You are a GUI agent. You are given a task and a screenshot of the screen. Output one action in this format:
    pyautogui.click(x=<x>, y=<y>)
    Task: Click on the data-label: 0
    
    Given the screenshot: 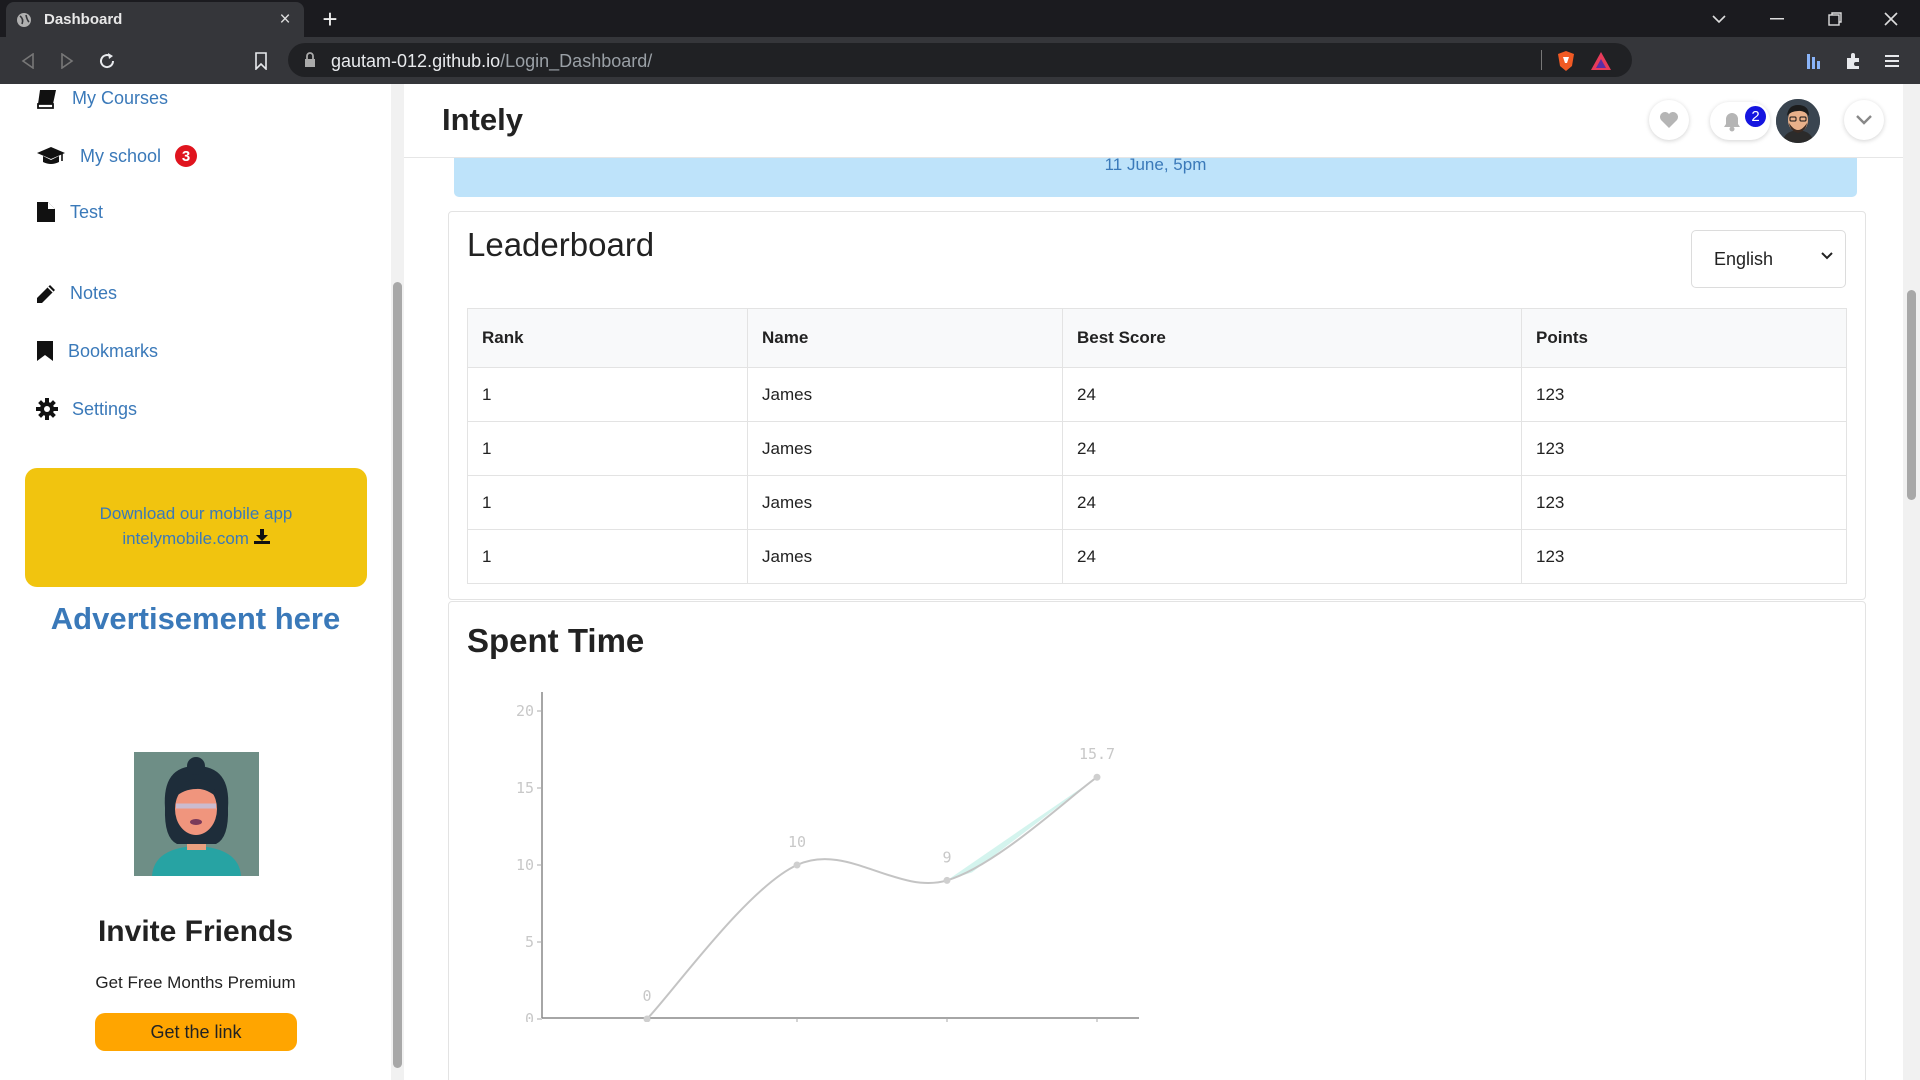 What is the action you would take?
    pyautogui.click(x=646, y=996)
    